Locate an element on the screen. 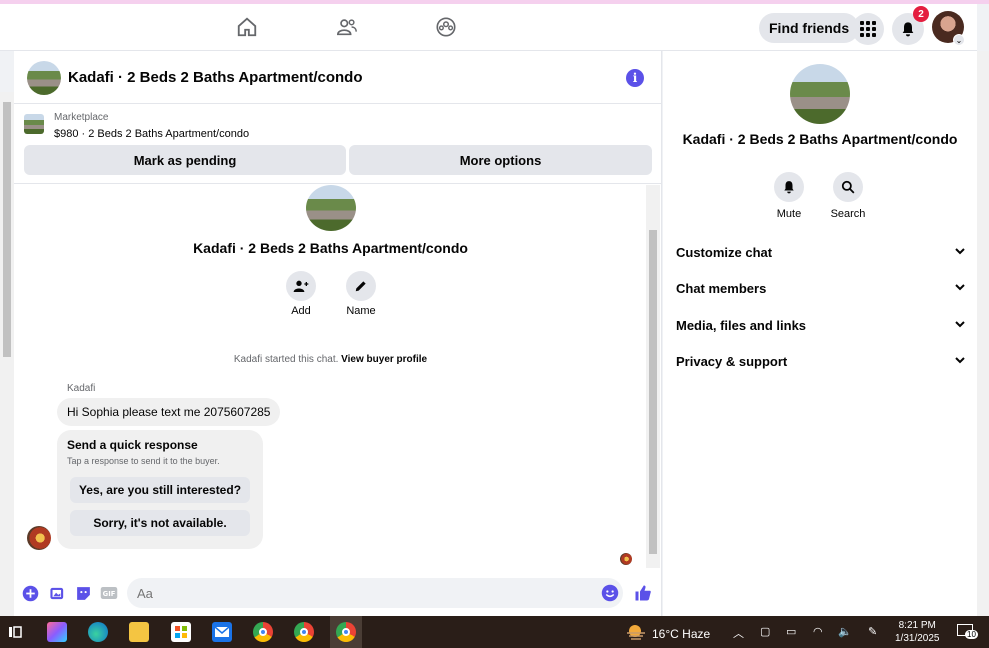 Image resolution: width=989 pixels, height=648 pixels. name-label: Name is located at coordinates (361, 311).